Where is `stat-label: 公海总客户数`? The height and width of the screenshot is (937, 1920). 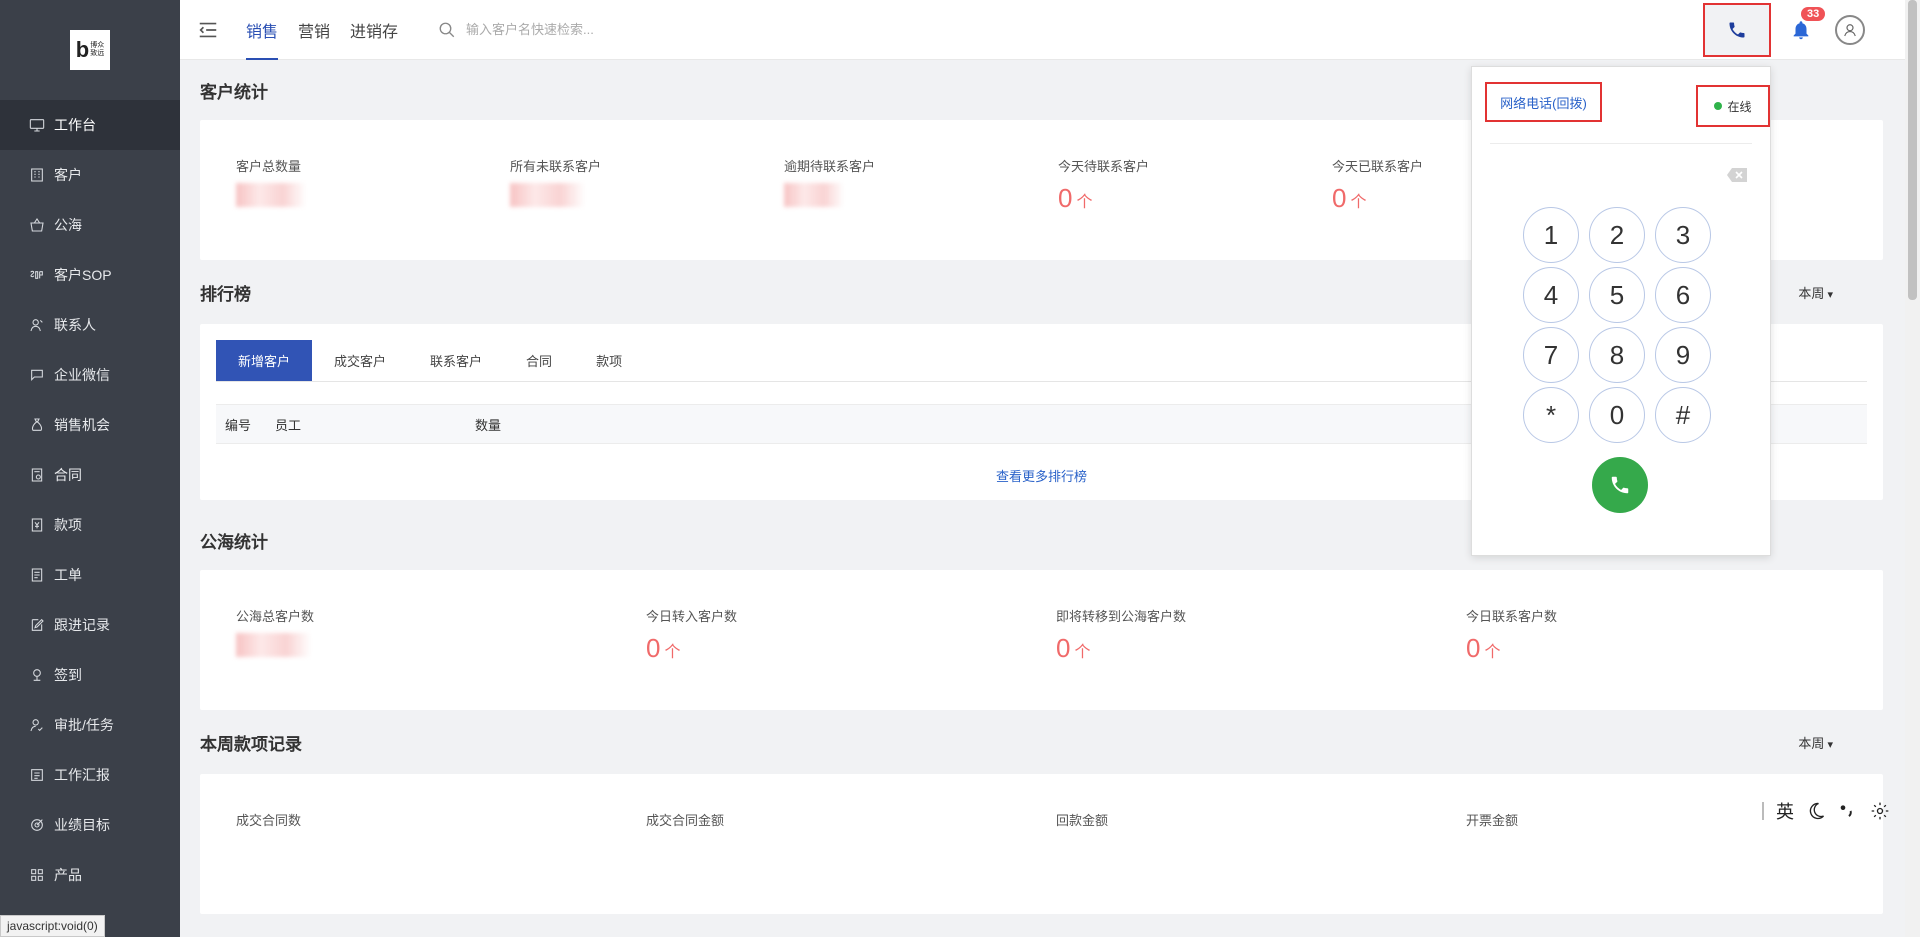 stat-label: 公海总客户数 is located at coordinates (275, 616).